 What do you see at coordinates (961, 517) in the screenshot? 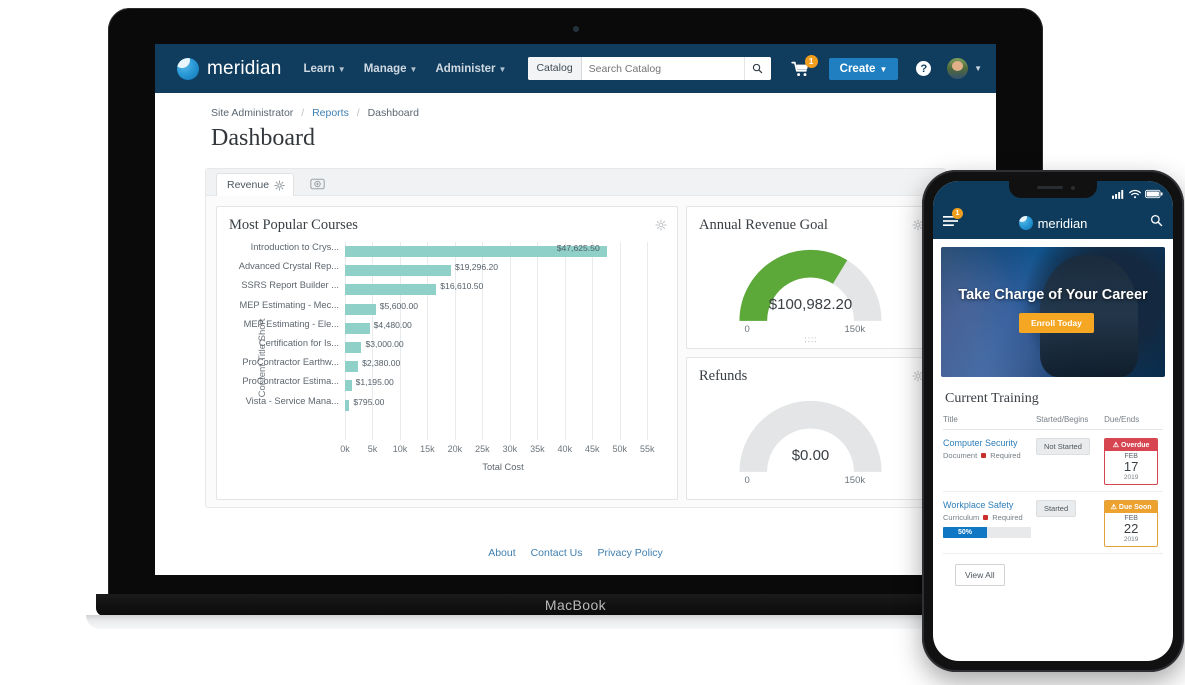
I see `course-type: Curriculum` at bounding box center [961, 517].